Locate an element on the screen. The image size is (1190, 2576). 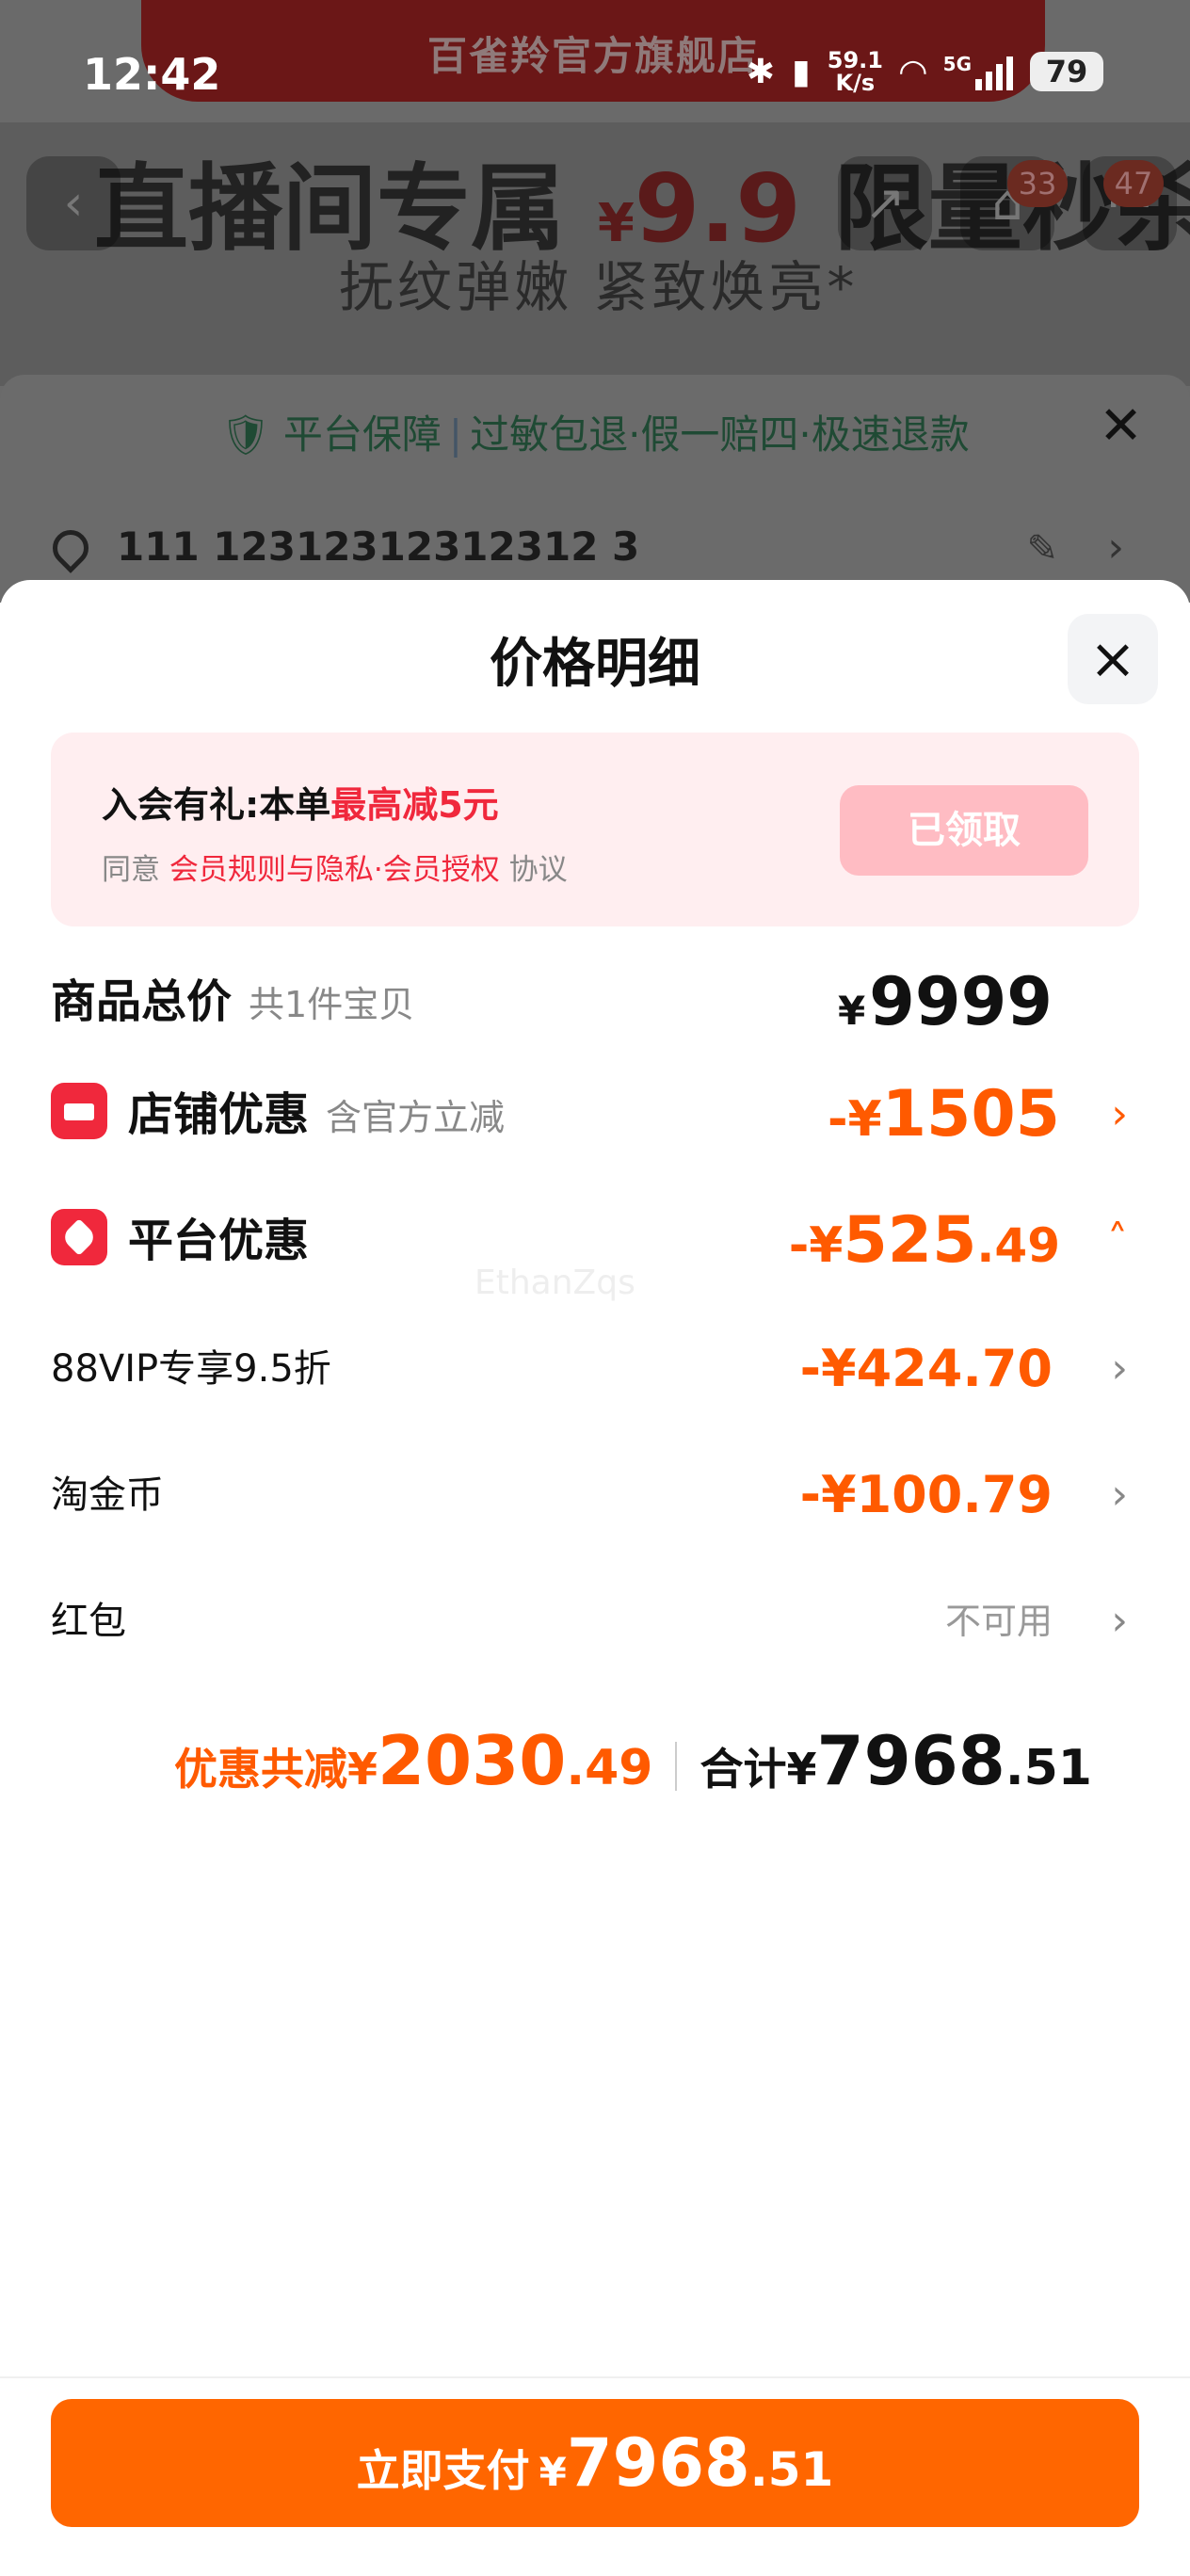
platform-discount-dec: .49 is located at coordinates (1018, 1245).